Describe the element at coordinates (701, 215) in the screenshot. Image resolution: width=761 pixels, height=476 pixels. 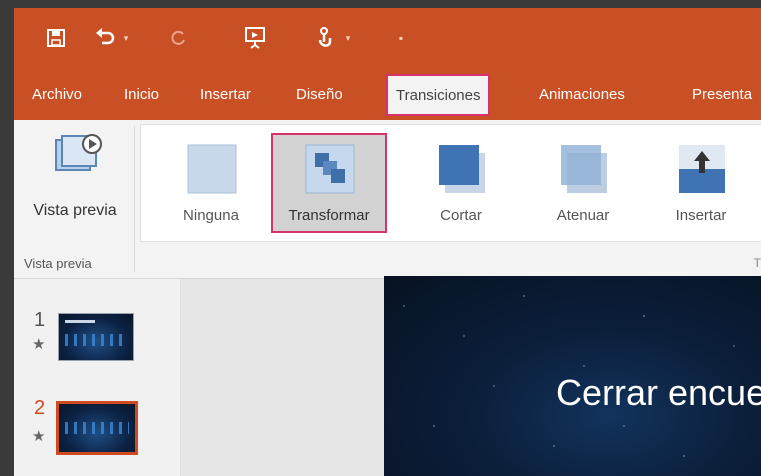
I see `transition-insertar-label: Insertar` at that location.